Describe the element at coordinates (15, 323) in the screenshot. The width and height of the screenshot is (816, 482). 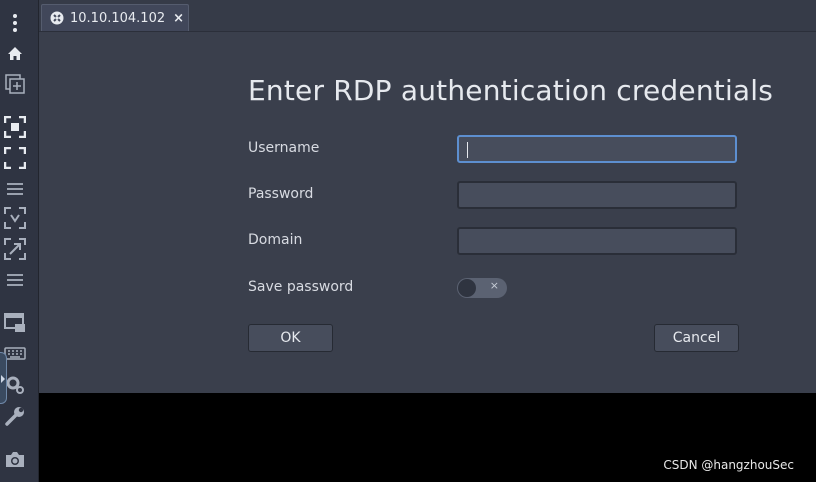
I see `multi-monitor-icon` at that location.